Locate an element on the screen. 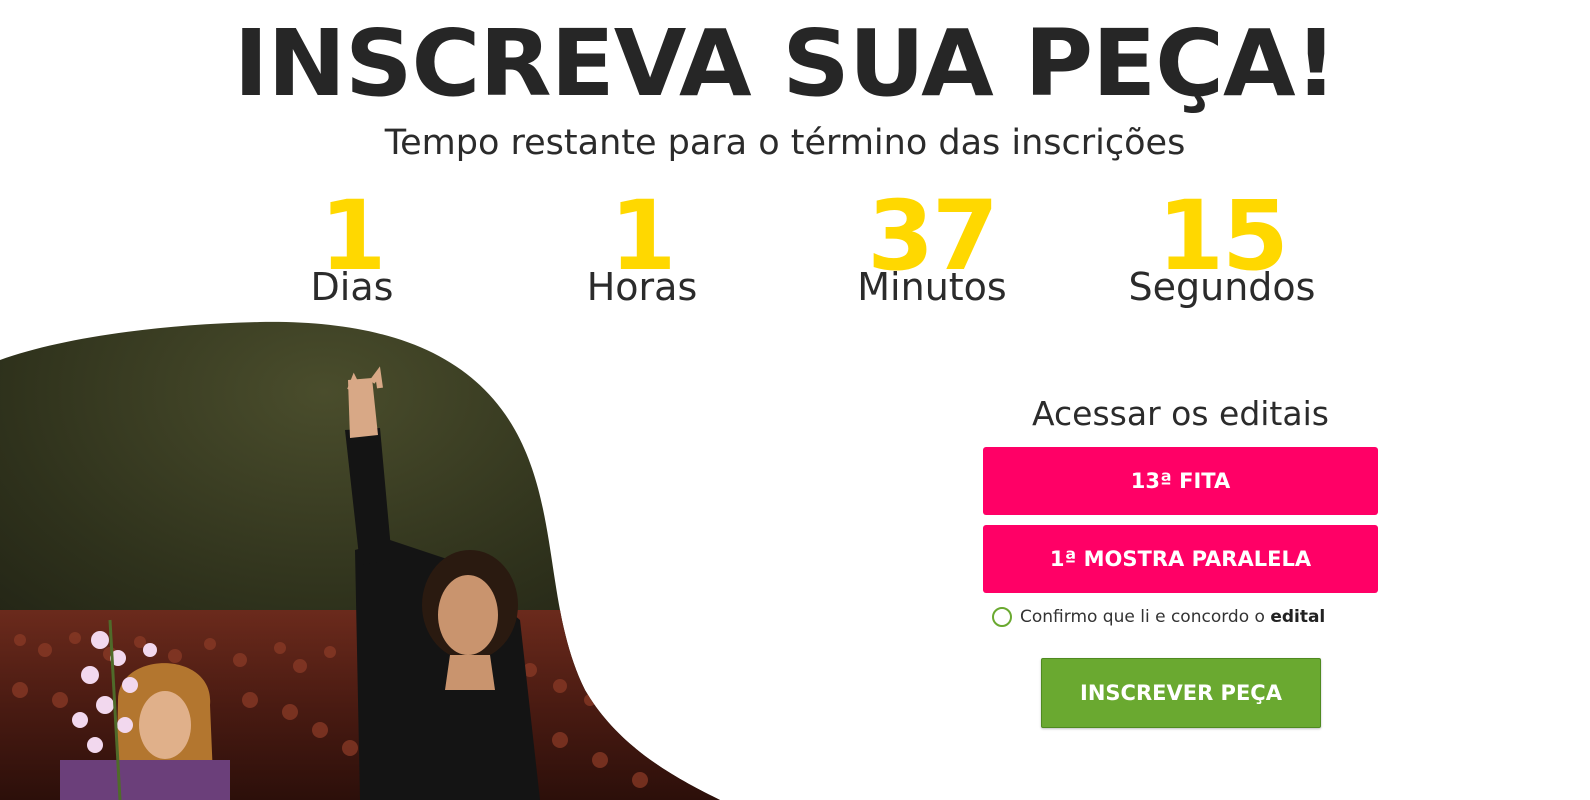  inscrever-peca-button: INSCREVER PEÇA is located at coordinates (1181, 693).